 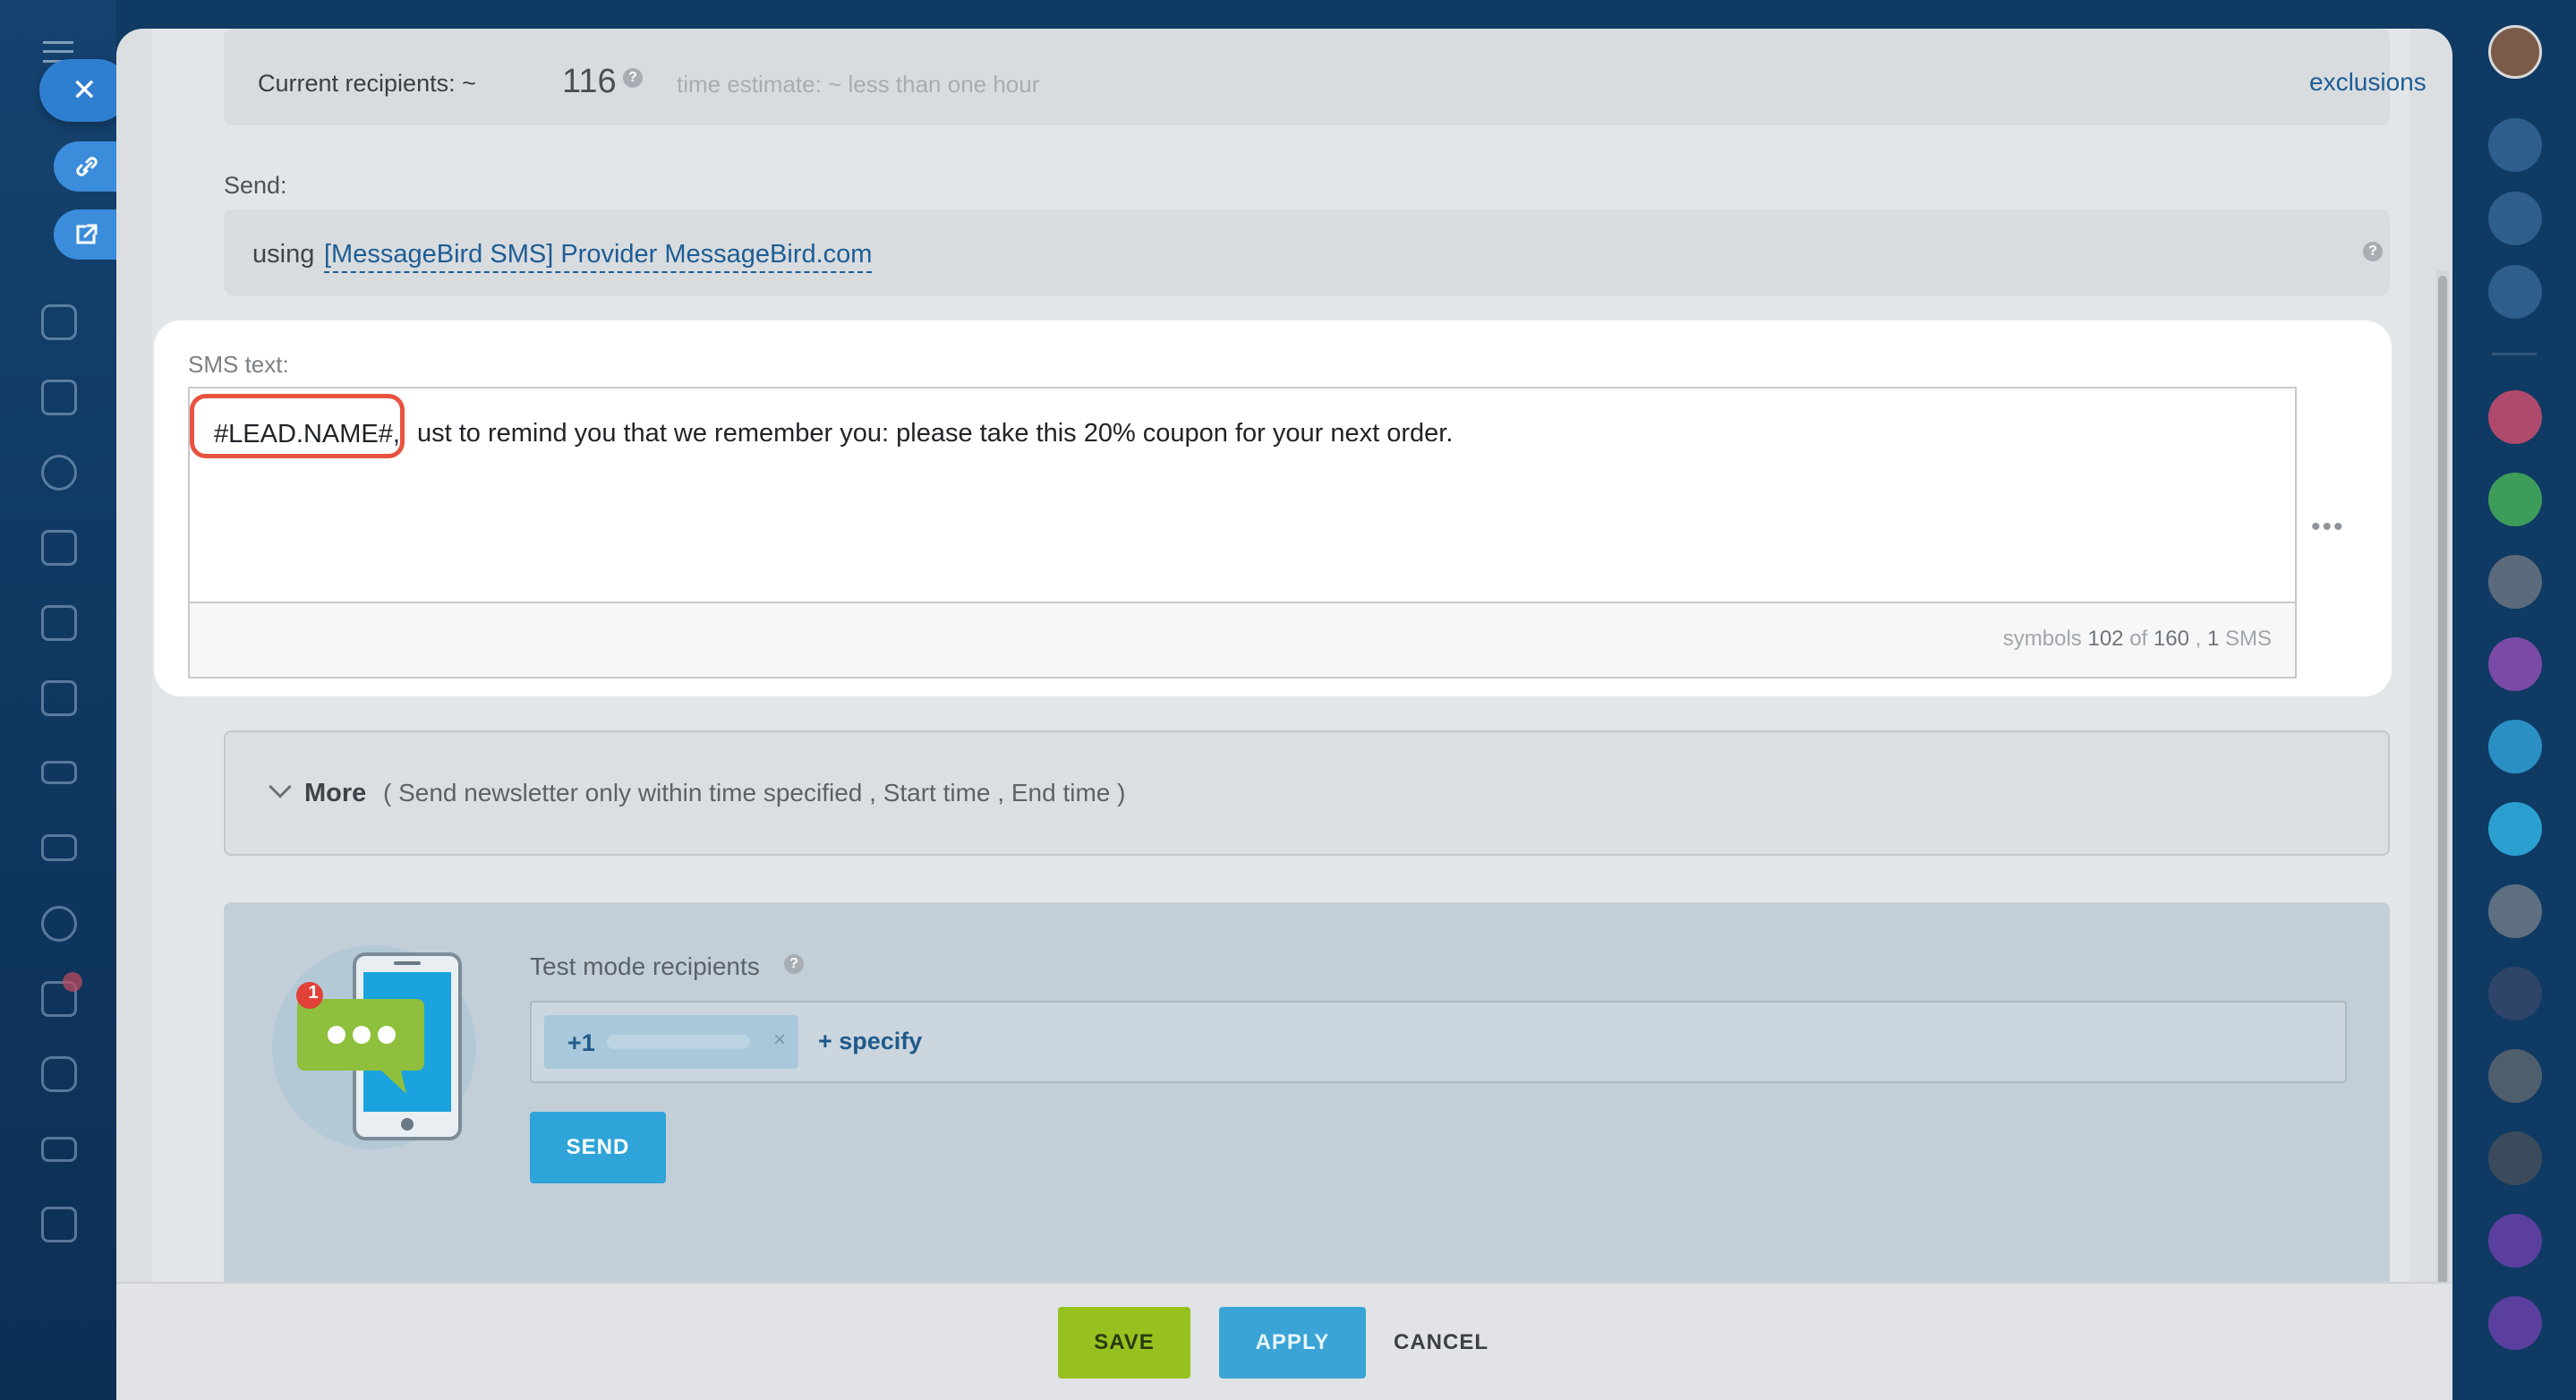 What do you see at coordinates (645, 966) in the screenshot?
I see `test-recipients-label: Test mode recipients` at bounding box center [645, 966].